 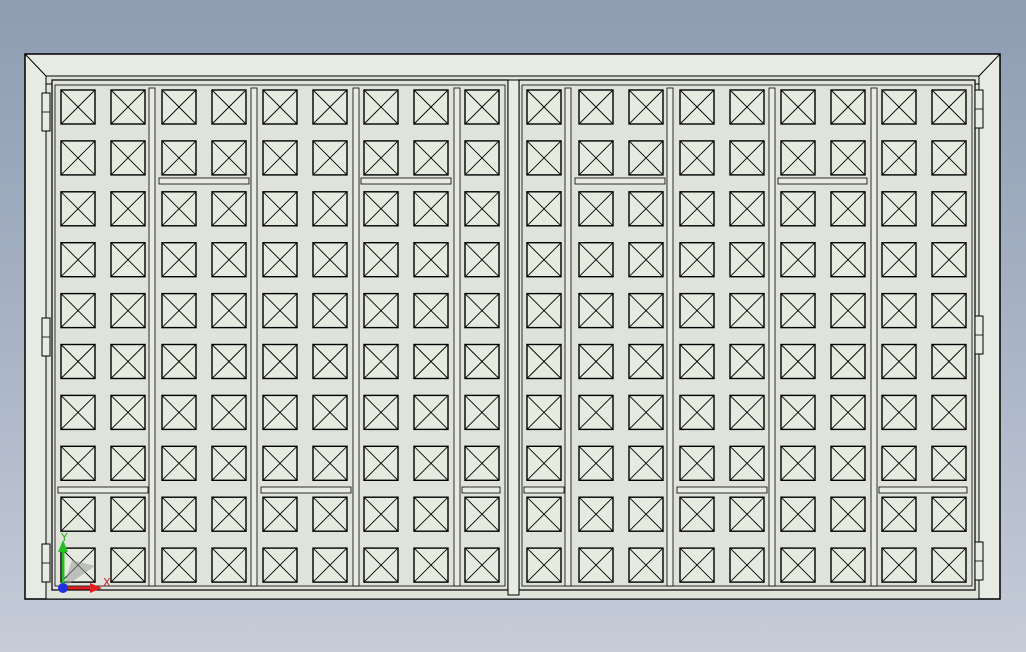 I want to click on tile-r5-c16, so click(x=848, y=310).